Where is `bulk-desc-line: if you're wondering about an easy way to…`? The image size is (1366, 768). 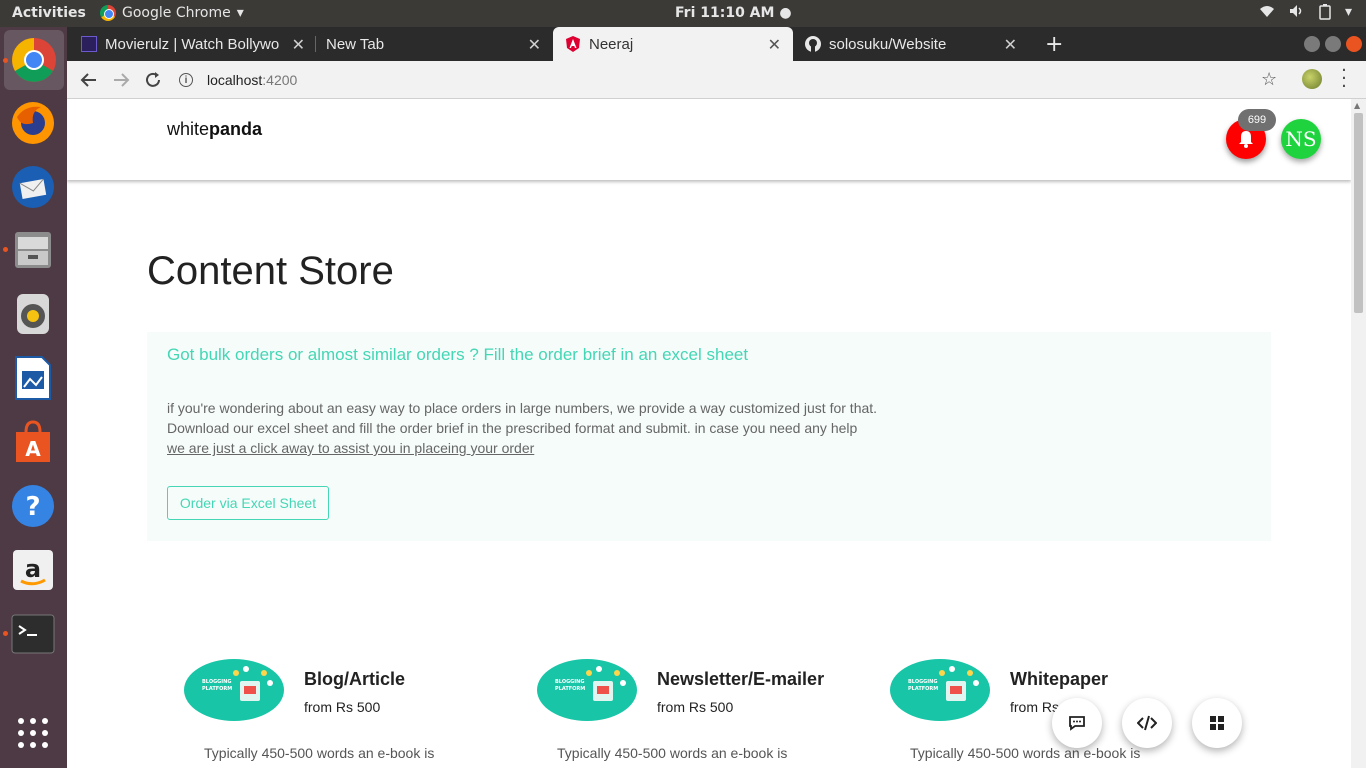 bulk-desc-line: if you're wondering about an easy way to… is located at coordinates (522, 408).